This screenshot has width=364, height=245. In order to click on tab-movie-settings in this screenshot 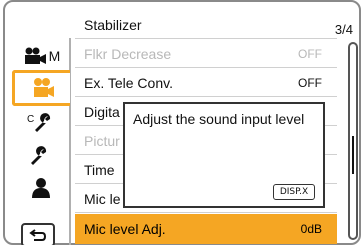, I will do `click(41, 88)`.